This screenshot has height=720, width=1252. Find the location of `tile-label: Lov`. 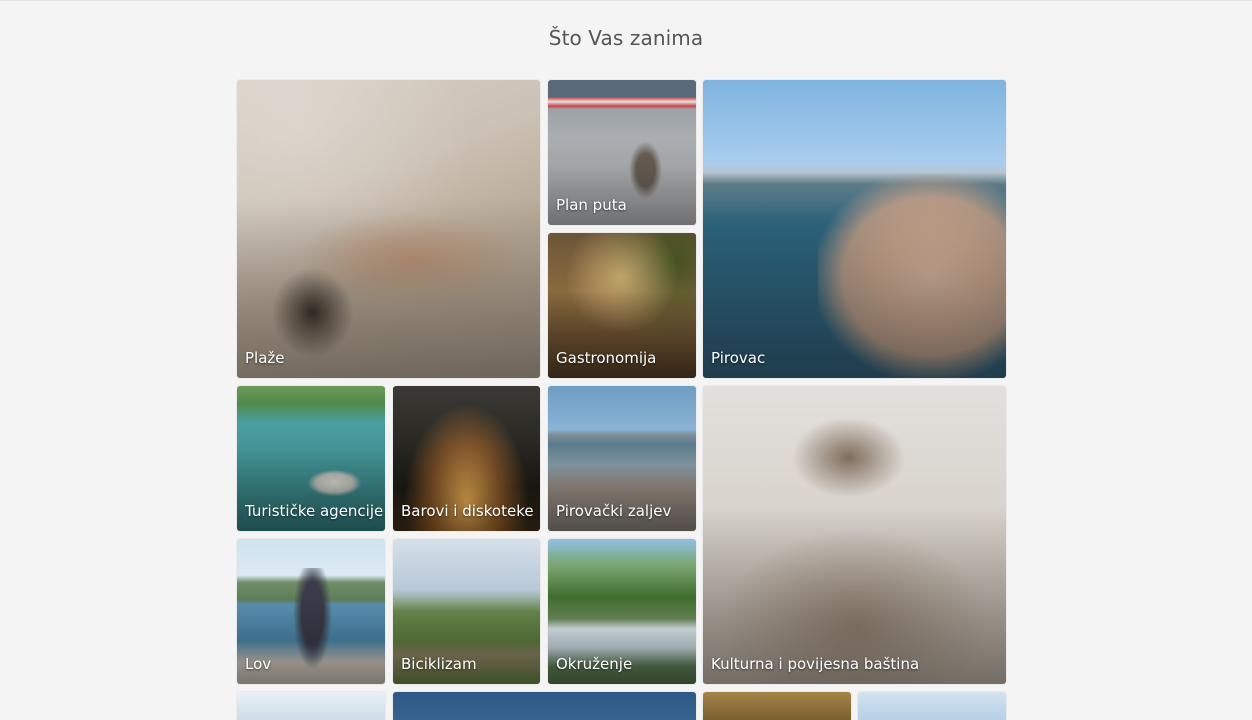

tile-label: Lov is located at coordinates (258, 664).